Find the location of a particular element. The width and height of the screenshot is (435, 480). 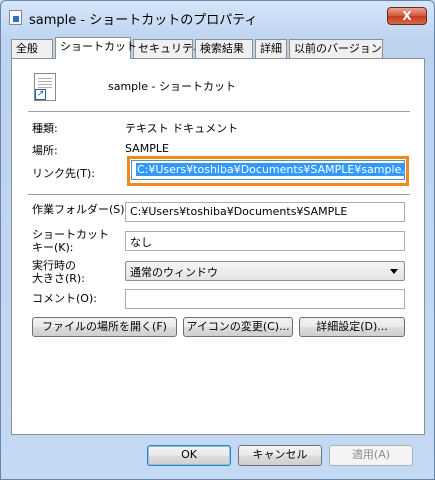

chevron-down-icon is located at coordinates (394, 271).